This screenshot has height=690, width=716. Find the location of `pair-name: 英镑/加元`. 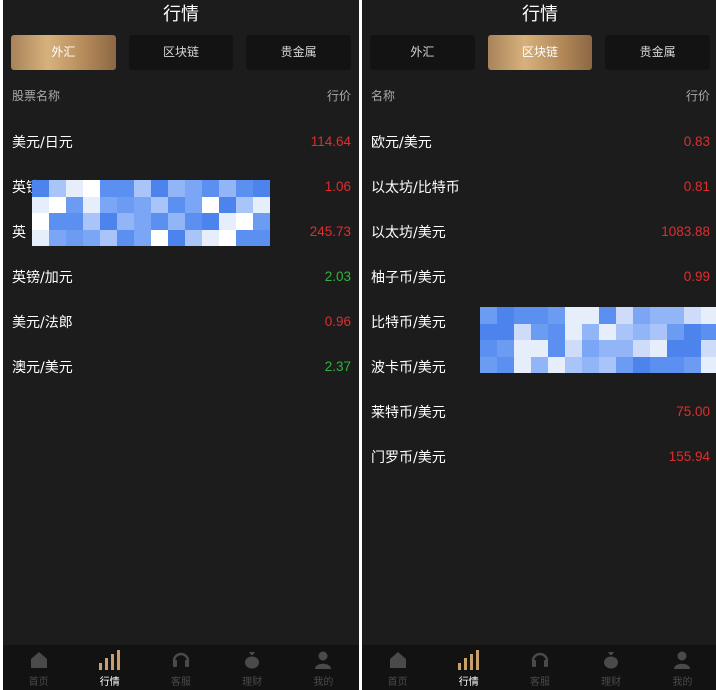

pair-name: 英镑/加元 is located at coordinates (42, 277).